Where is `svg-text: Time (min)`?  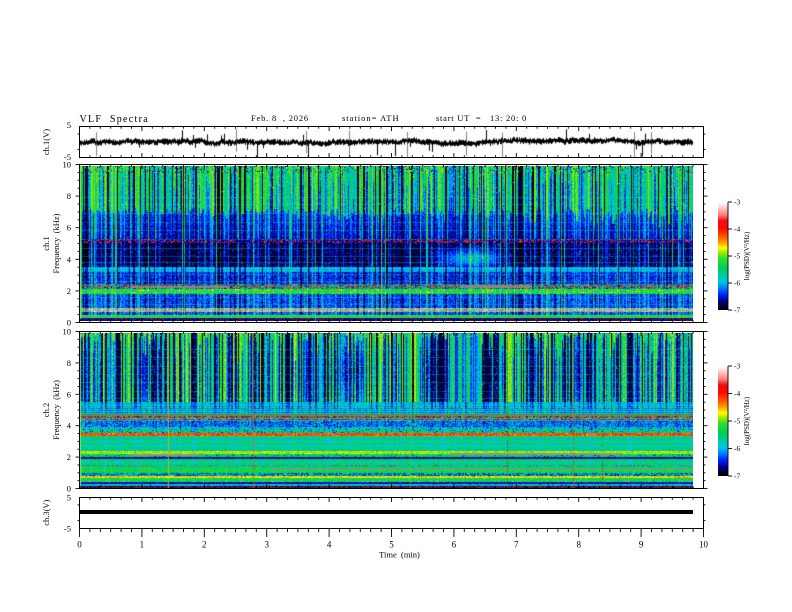 svg-text: Time (min) is located at coordinates (399, 555).